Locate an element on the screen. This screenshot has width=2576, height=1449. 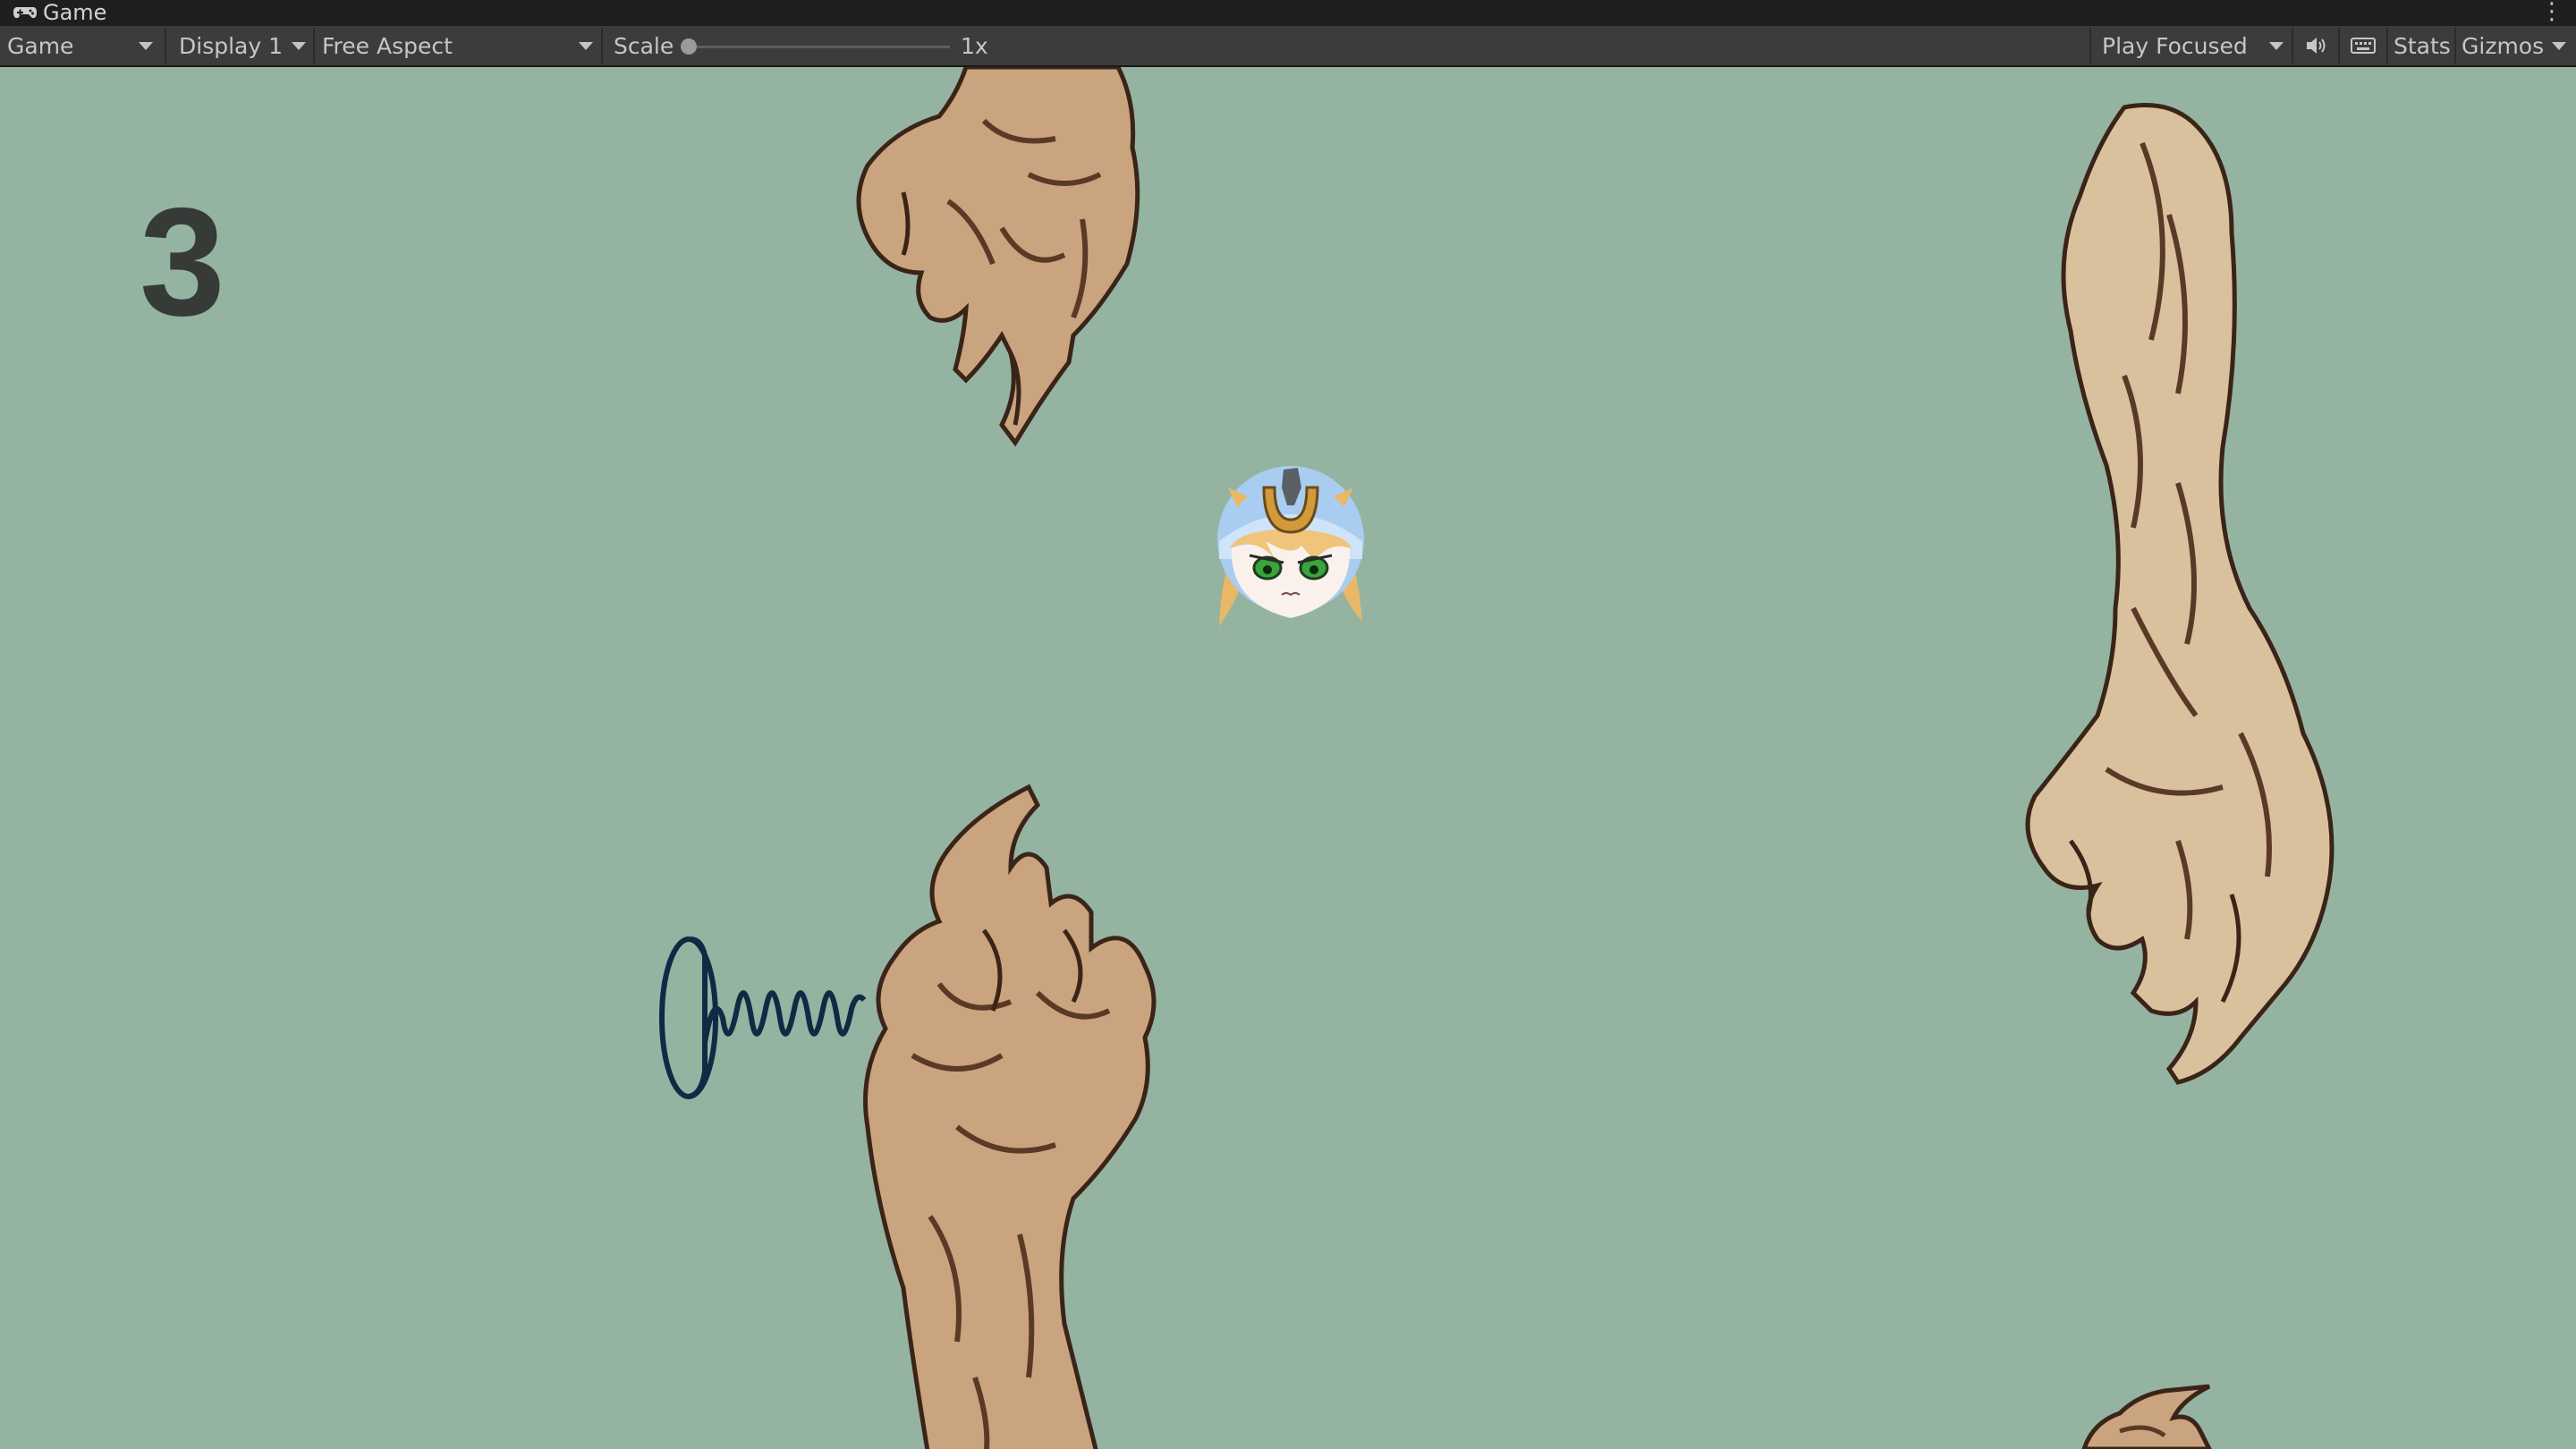
player-character is located at coordinates (1290, 546).